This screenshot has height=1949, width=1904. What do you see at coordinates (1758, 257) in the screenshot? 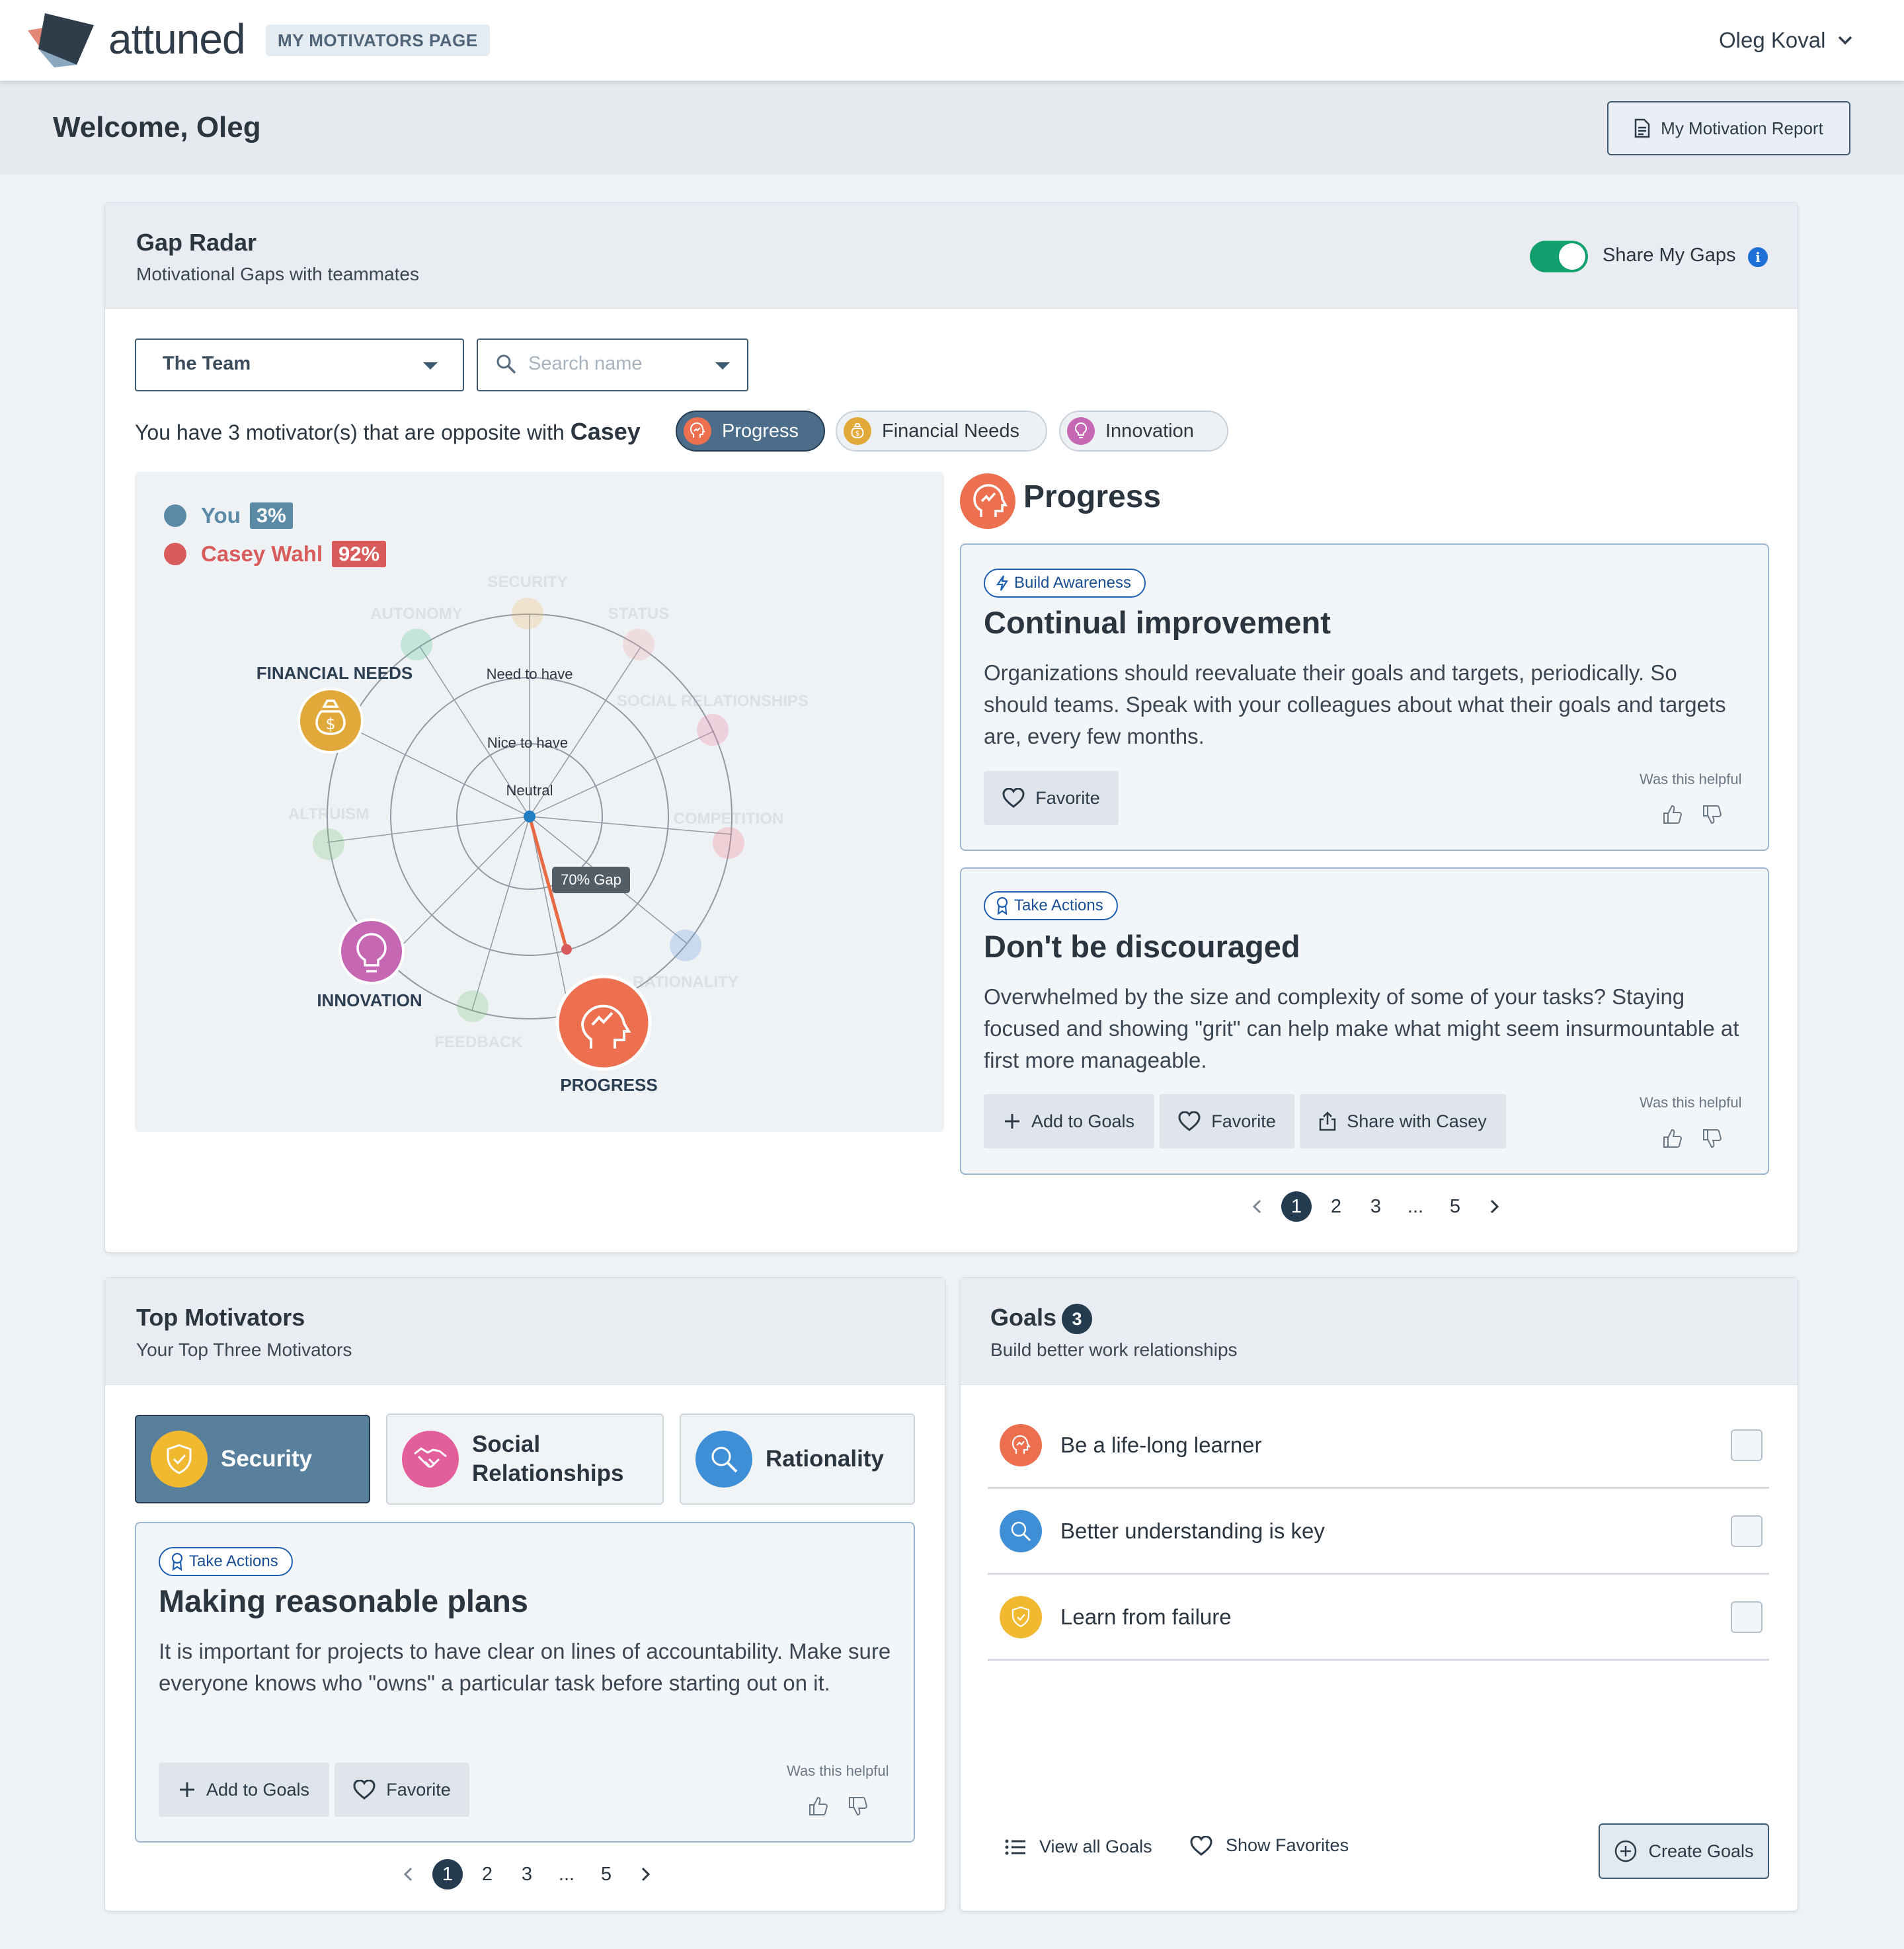
I see `info-icon: i` at bounding box center [1758, 257].